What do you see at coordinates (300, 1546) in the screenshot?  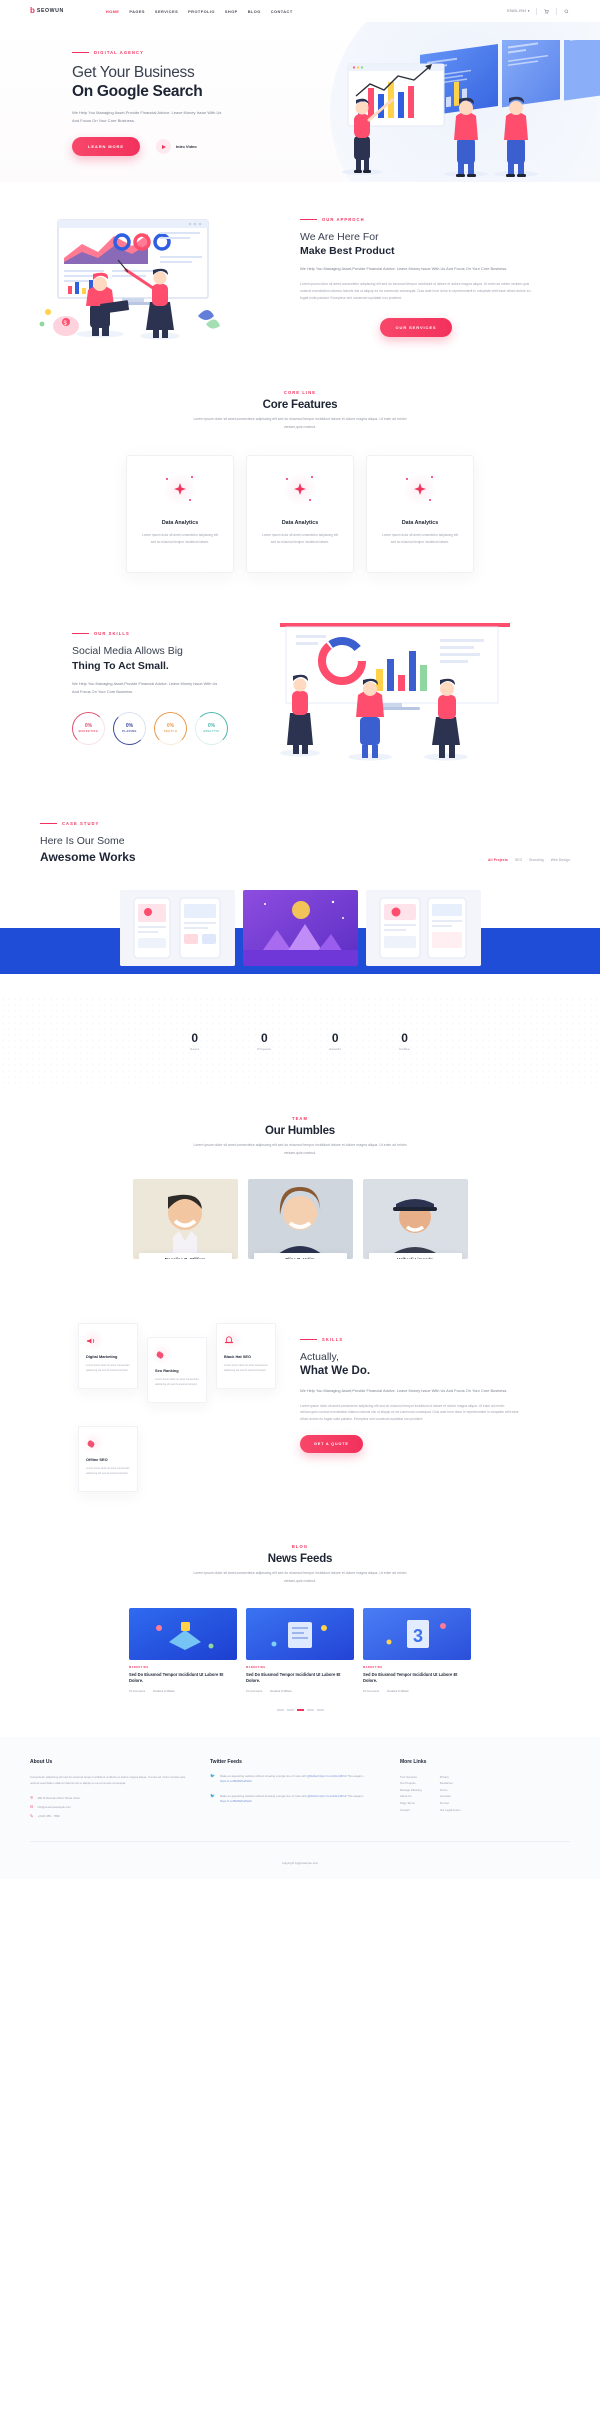 I see `blog-eyebrow: BLOG` at bounding box center [300, 1546].